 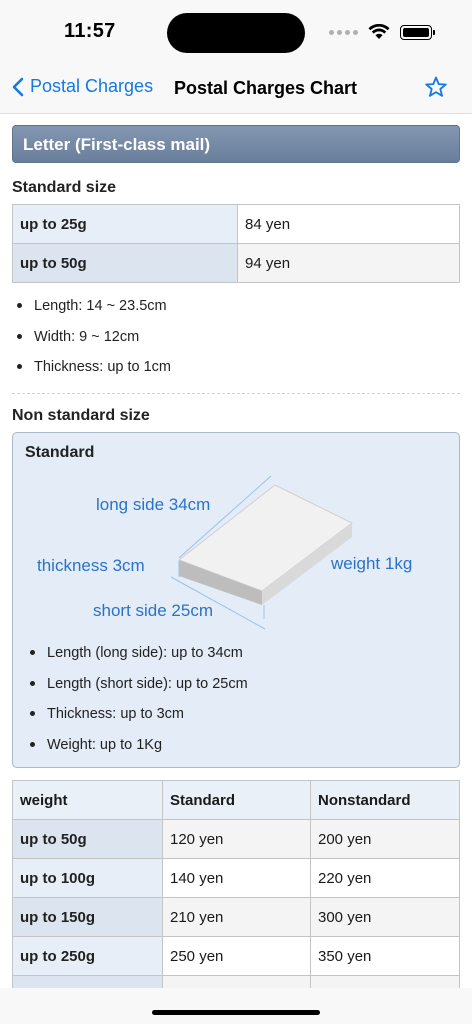 I want to click on table-row: up to 150g 210 yen 300 yen, so click(x=236, y=917).